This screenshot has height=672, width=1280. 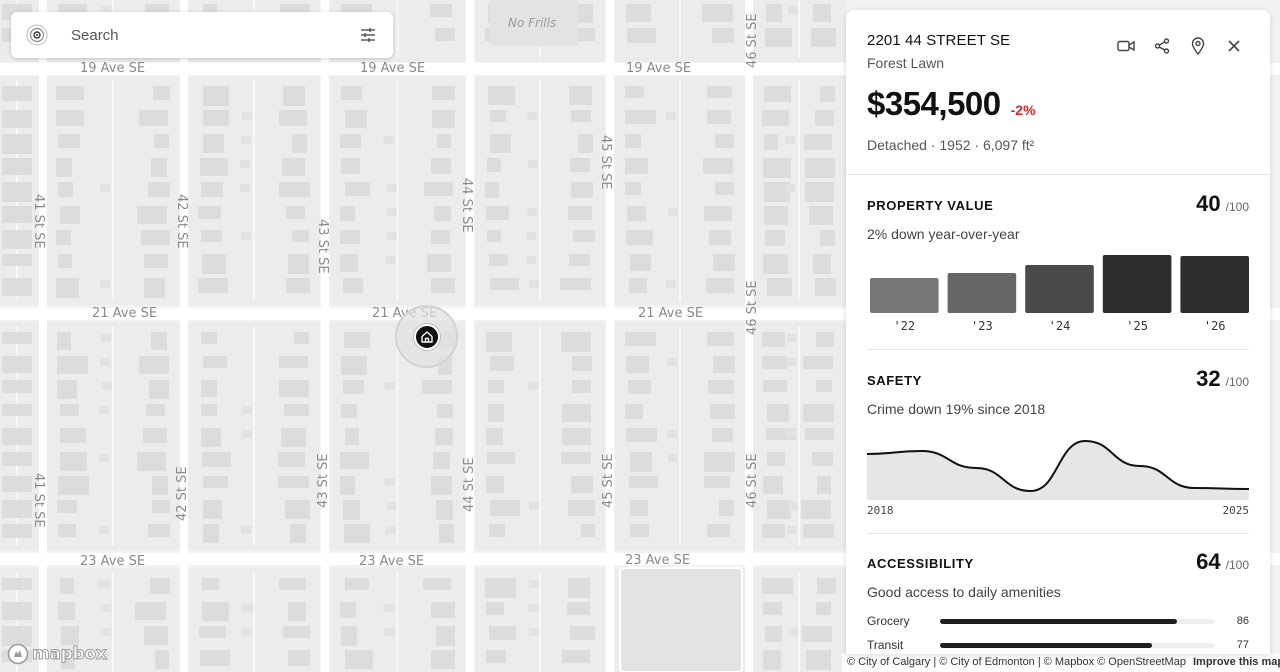 What do you see at coordinates (1198, 46) in the screenshot?
I see `location-pin-icon` at bounding box center [1198, 46].